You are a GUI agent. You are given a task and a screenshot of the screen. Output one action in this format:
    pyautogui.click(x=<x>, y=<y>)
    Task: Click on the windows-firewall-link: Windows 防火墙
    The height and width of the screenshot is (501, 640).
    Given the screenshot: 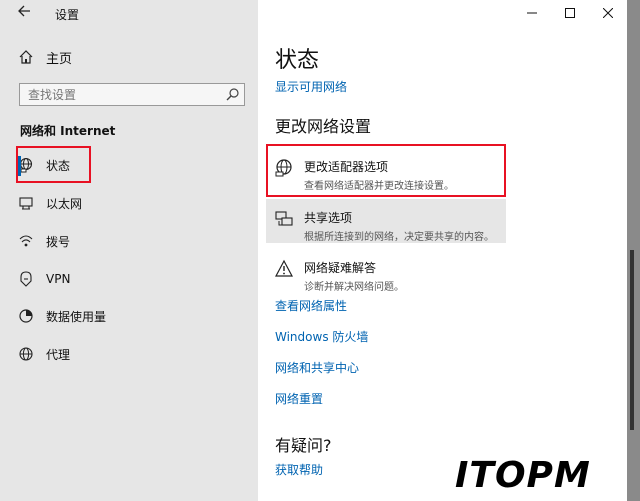 What is the action you would take?
    pyautogui.click(x=321, y=336)
    